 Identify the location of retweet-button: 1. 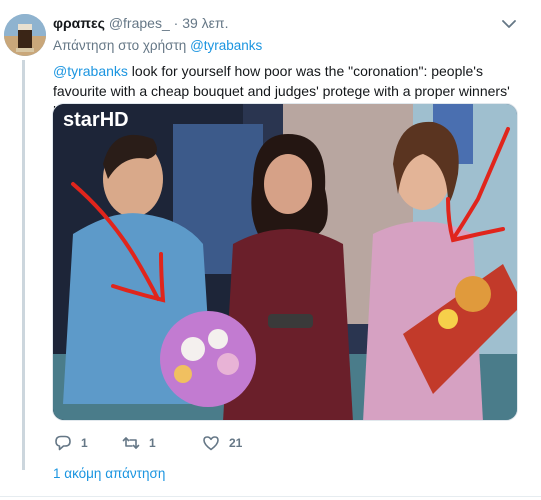
(139, 443).